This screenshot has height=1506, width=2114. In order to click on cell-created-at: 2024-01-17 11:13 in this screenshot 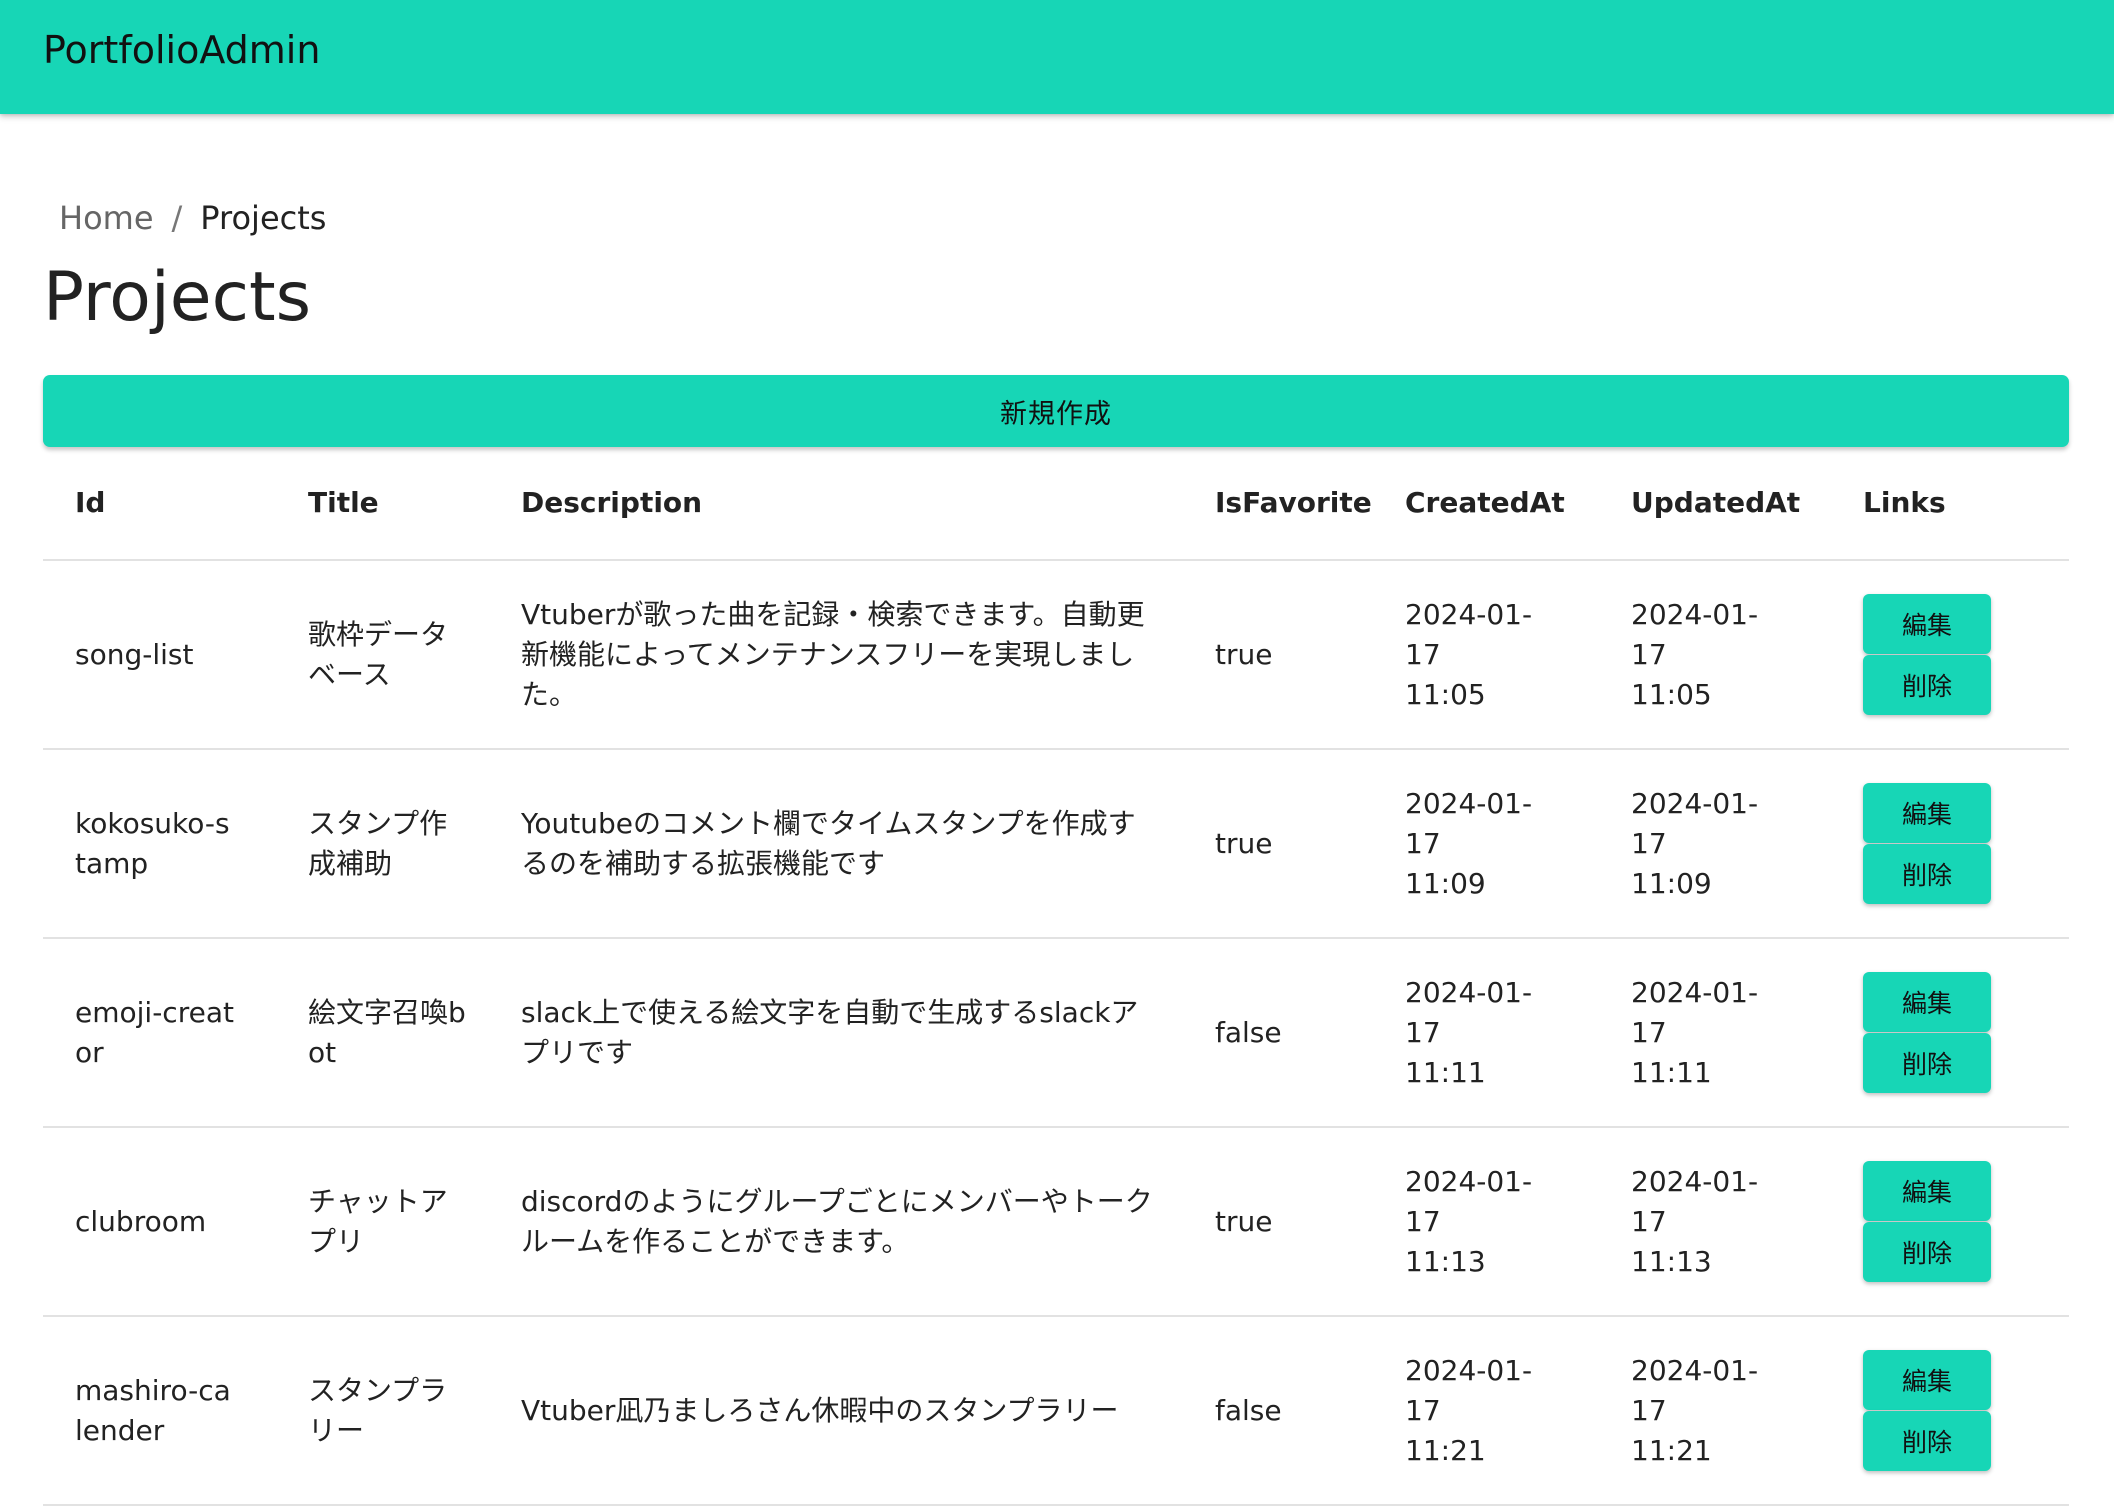, I will do `click(1490, 1221)`.